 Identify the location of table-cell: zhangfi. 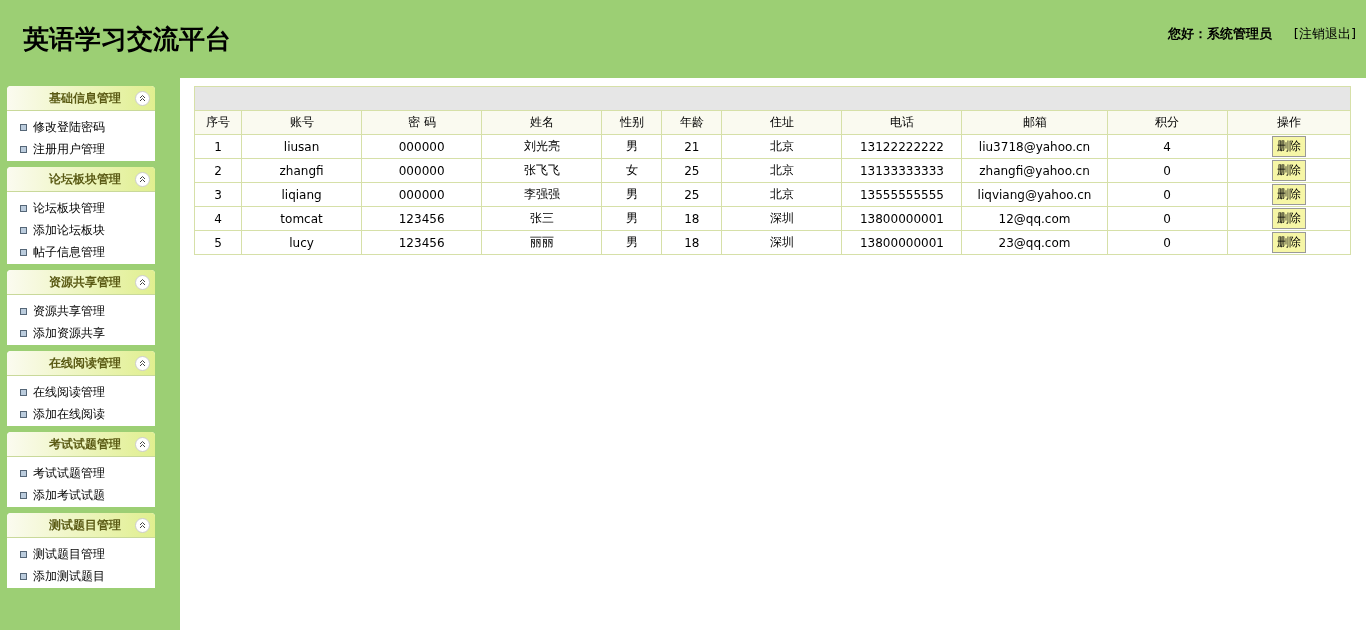
(301, 170).